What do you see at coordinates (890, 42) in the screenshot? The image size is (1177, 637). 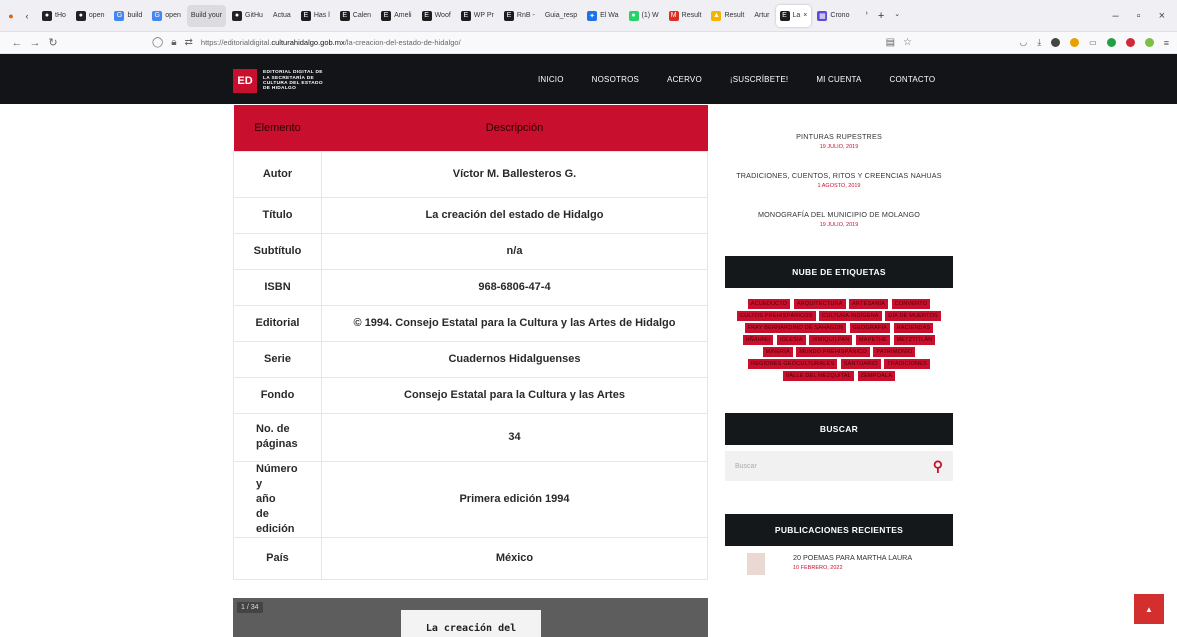 I see `reader-view-icon: ▤` at bounding box center [890, 42].